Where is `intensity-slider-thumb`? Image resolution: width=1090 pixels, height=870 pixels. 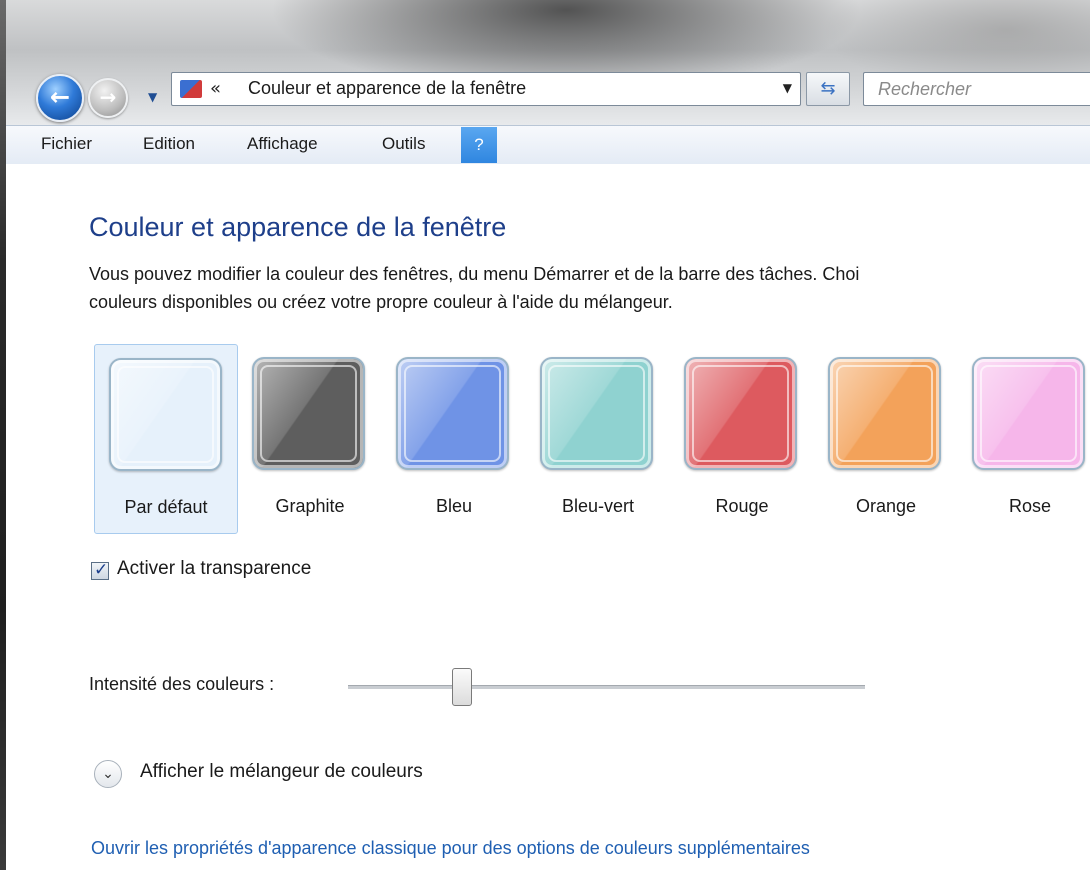
intensity-slider-thumb is located at coordinates (461, 687).